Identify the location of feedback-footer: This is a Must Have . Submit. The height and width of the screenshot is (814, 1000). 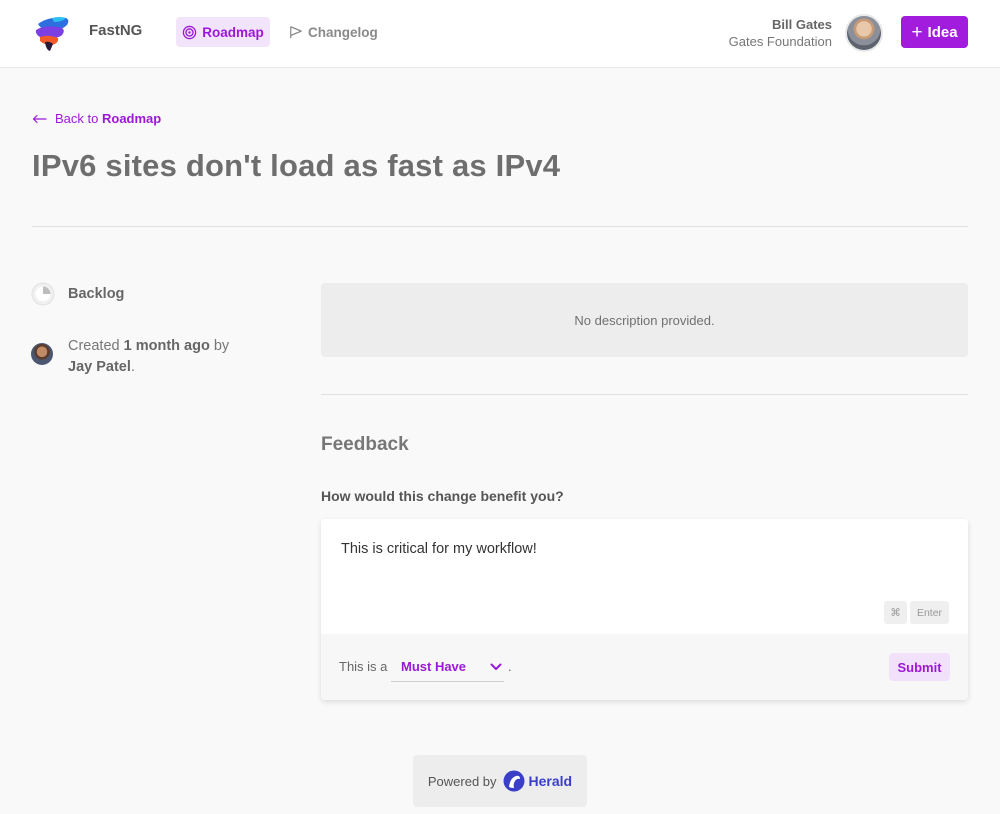
(644, 667).